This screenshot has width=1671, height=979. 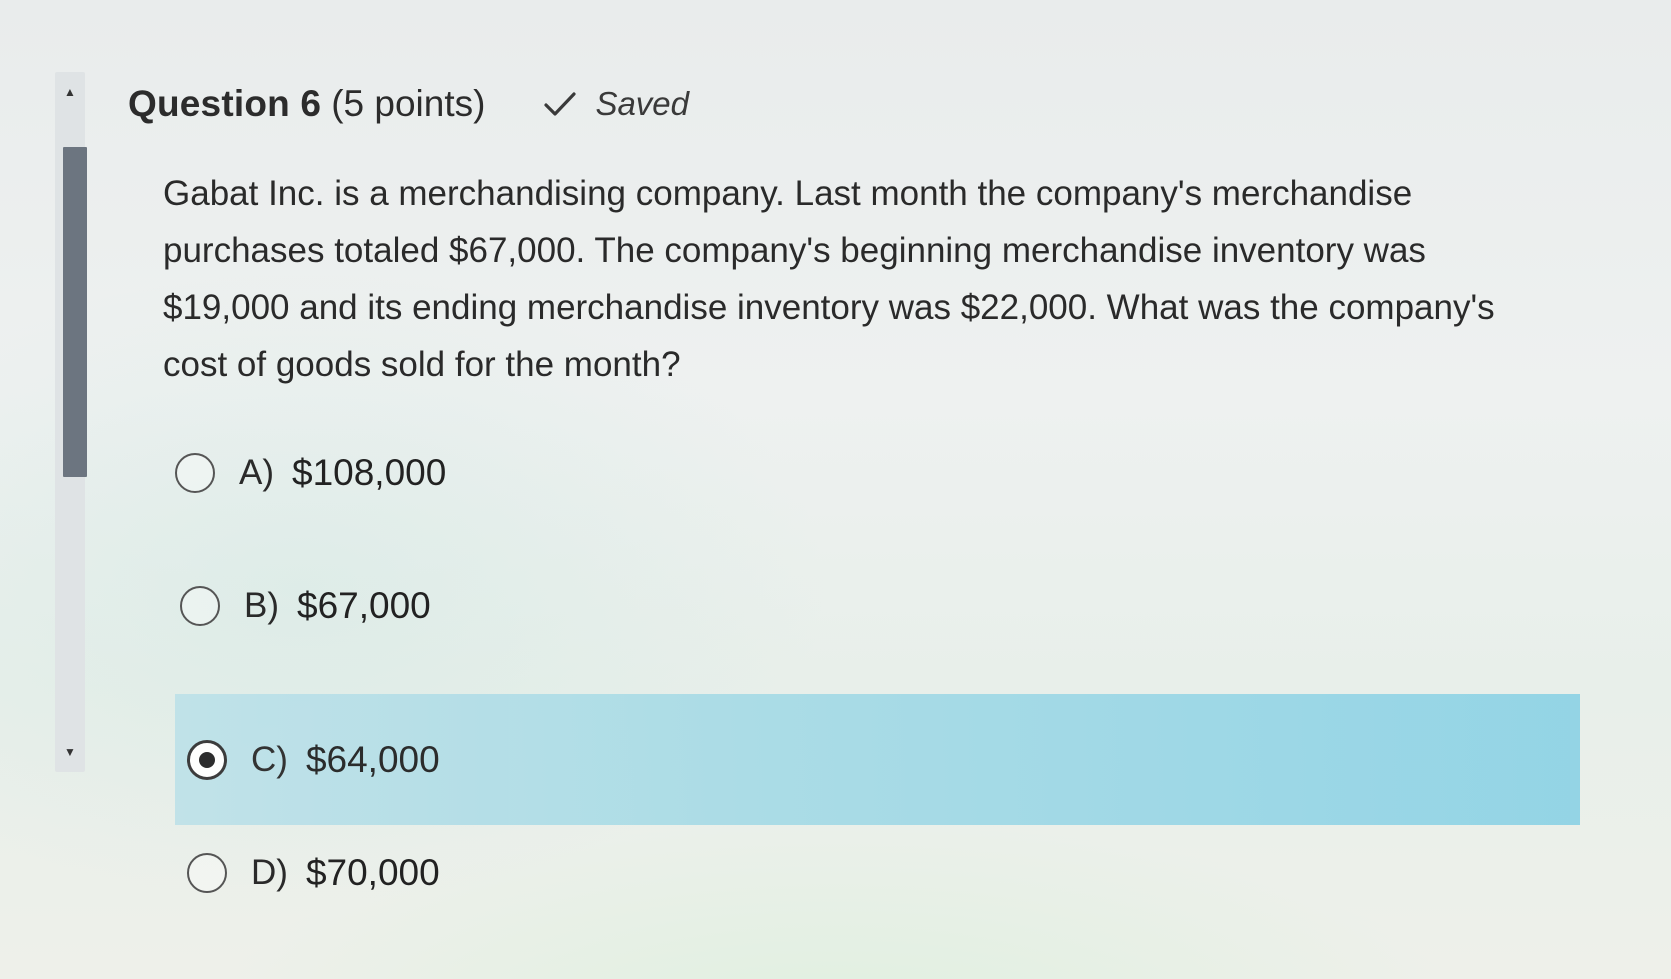 I want to click on radio-option-a, so click(x=195, y=473).